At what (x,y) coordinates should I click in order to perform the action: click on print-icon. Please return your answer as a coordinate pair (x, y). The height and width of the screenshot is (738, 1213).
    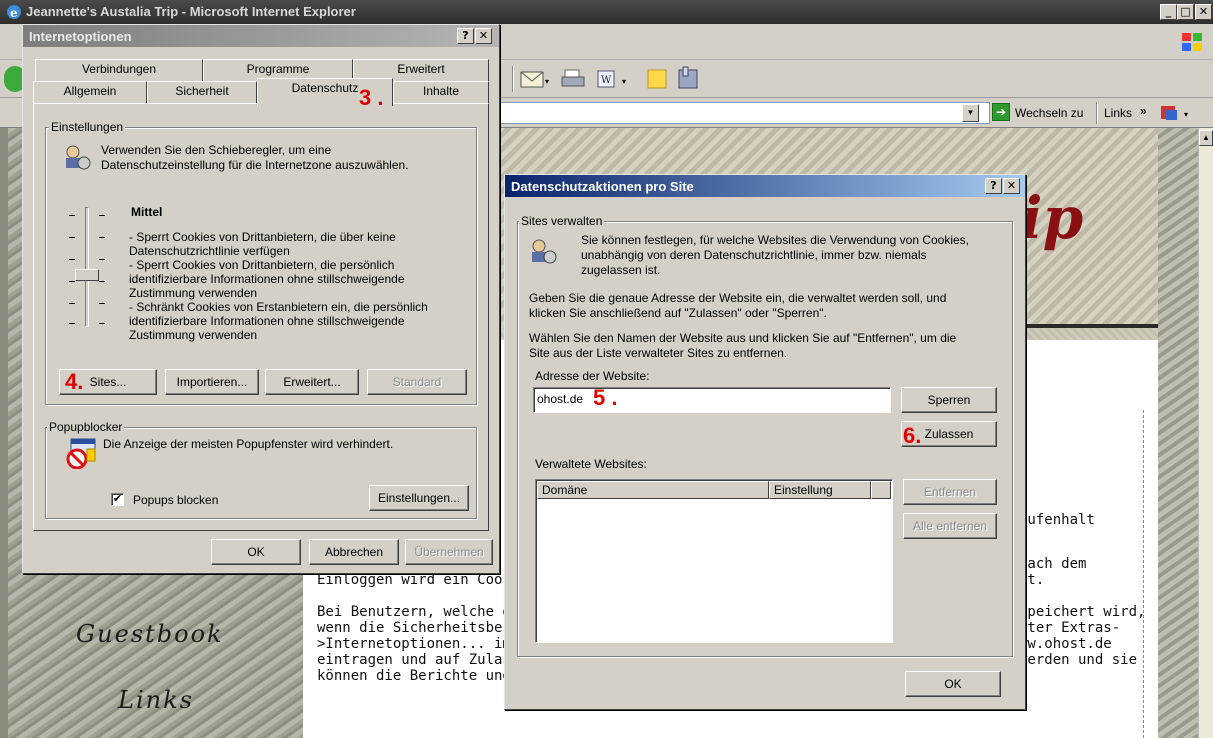
    Looking at the image, I should click on (573, 79).